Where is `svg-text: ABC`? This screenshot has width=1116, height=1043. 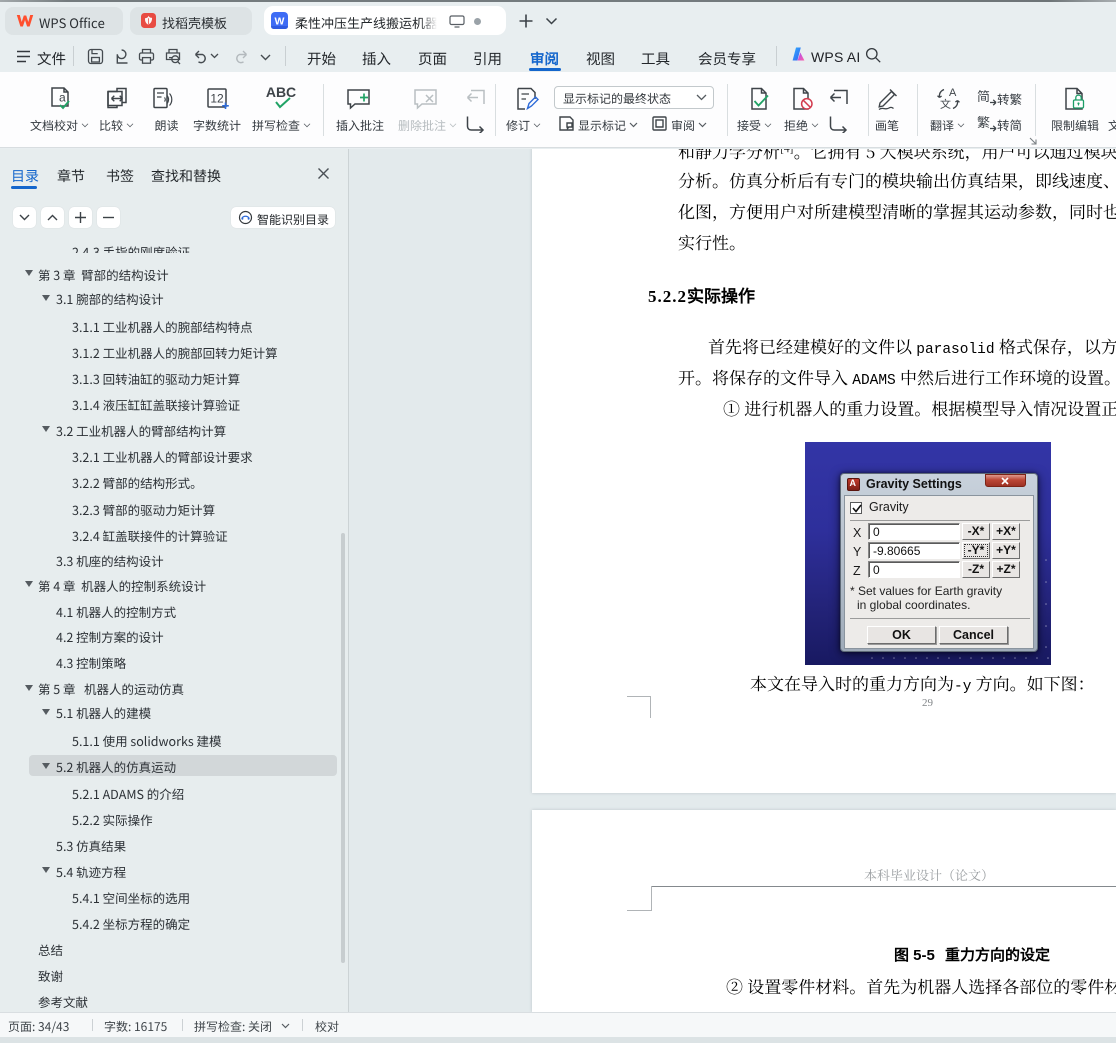 svg-text: ABC is located at coordinates (281, 92).